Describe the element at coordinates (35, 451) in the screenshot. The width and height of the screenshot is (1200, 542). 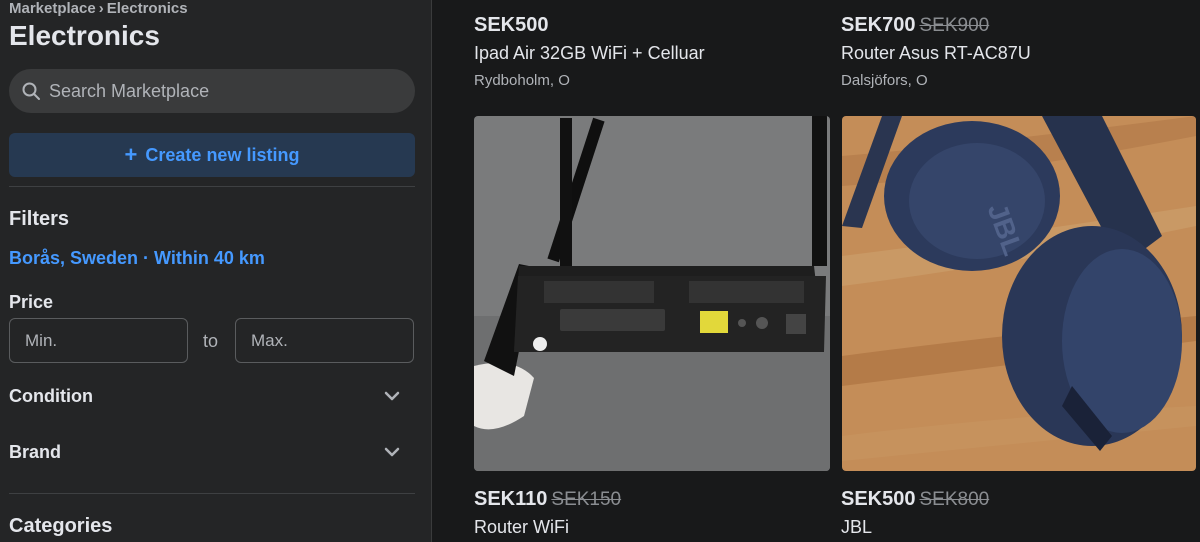
I see `brand-label: Brand` at that location.